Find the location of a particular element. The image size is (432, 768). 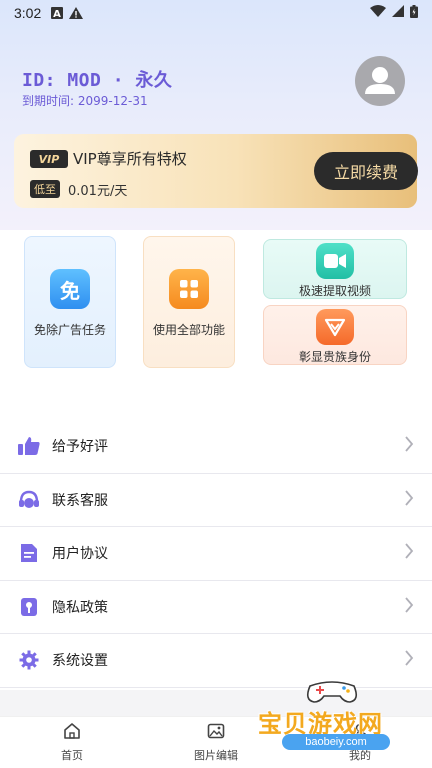

feature-tile-noble-identity: 彰显贵族身份 is located at coordinates (335, 335).